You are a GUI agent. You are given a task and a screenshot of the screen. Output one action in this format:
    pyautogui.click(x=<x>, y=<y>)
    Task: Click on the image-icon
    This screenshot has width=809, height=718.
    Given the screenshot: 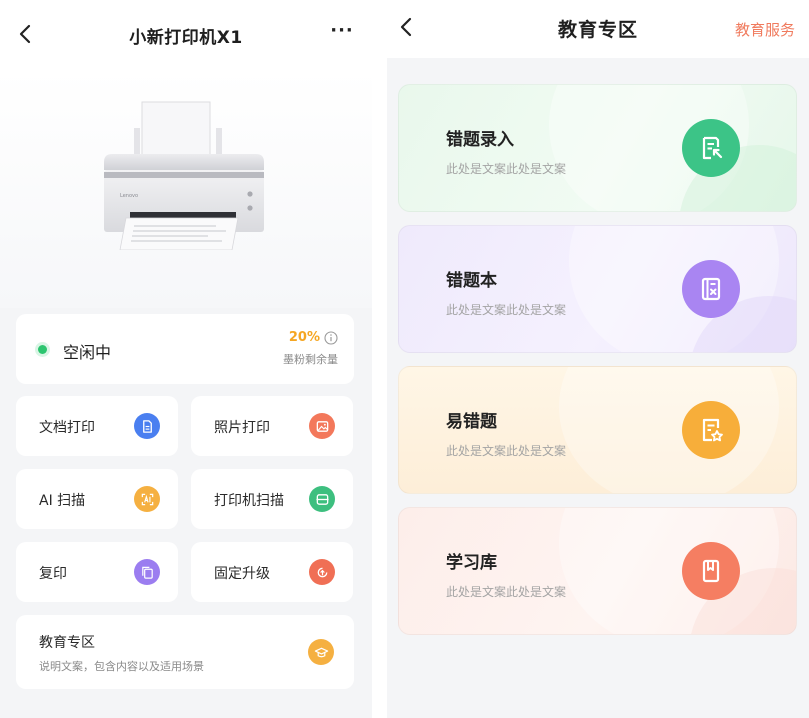 What is the action you would take?
    pyautogui.click(x=322, y=426)
    